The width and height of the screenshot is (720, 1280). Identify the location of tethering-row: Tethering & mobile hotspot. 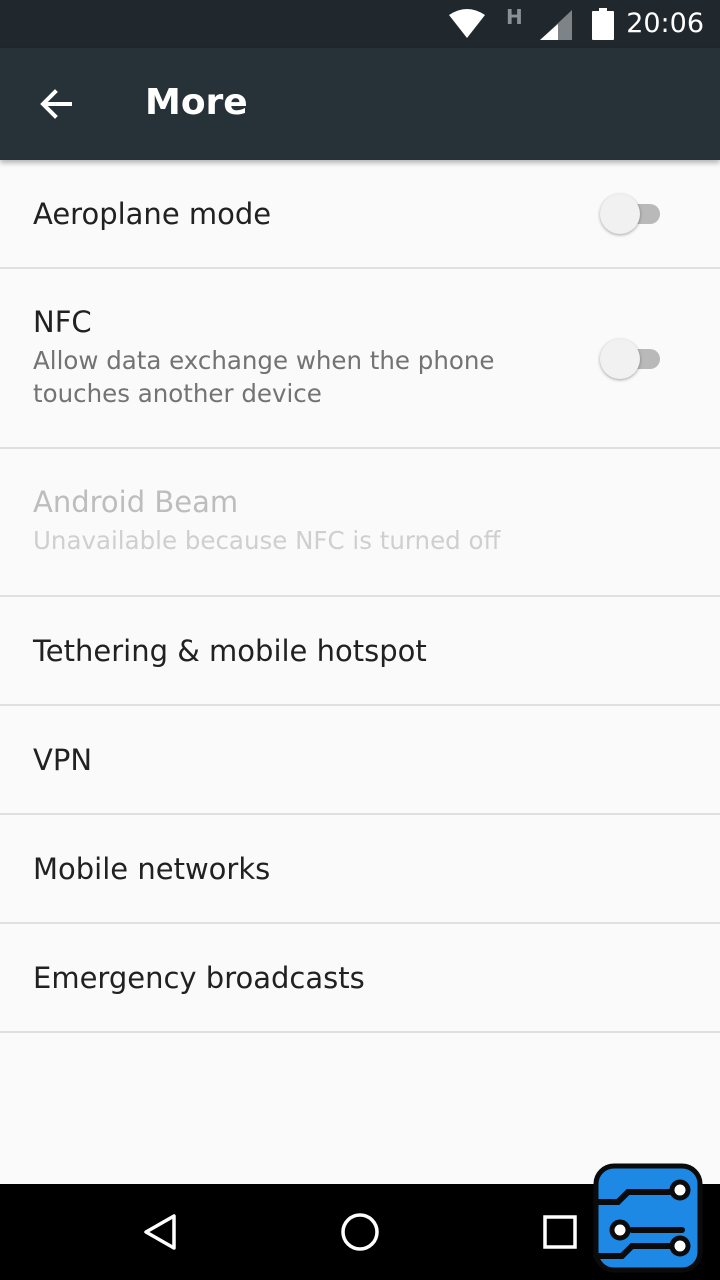
(360, 651).